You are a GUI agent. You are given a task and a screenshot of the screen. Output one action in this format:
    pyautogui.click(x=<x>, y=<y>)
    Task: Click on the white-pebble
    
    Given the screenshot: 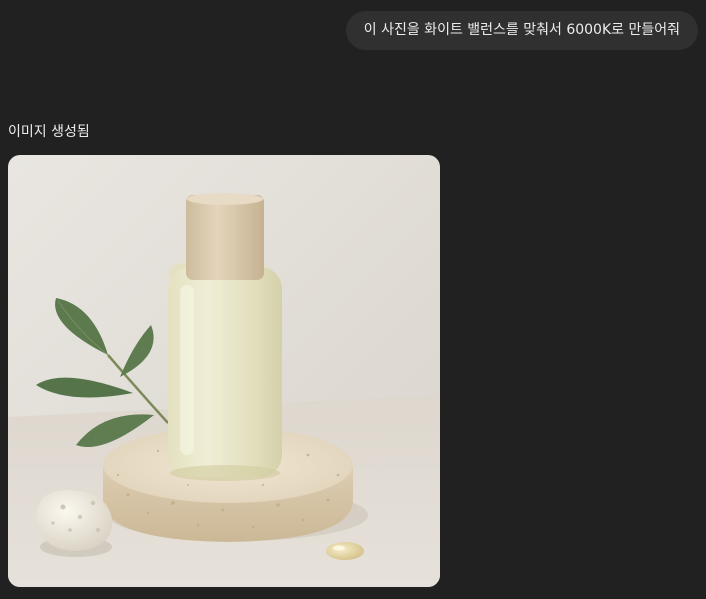 What is the action you would take?
    pyautogui.click(x=74, y=523)
    